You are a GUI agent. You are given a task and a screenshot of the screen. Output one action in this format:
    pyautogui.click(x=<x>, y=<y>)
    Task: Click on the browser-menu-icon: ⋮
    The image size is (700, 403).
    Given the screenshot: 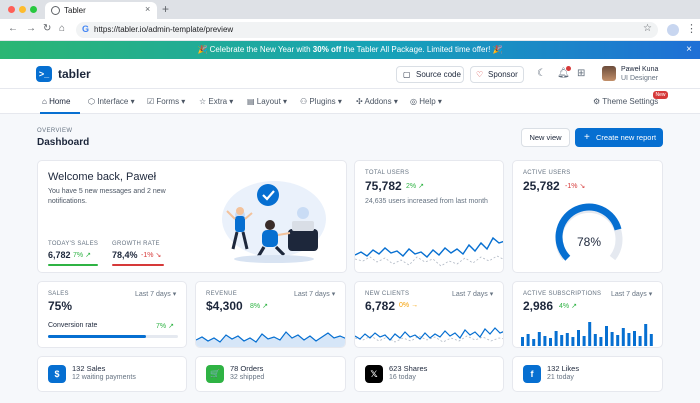 What is the action you would take?
    pyautogui.click(x=691, y=28)
    